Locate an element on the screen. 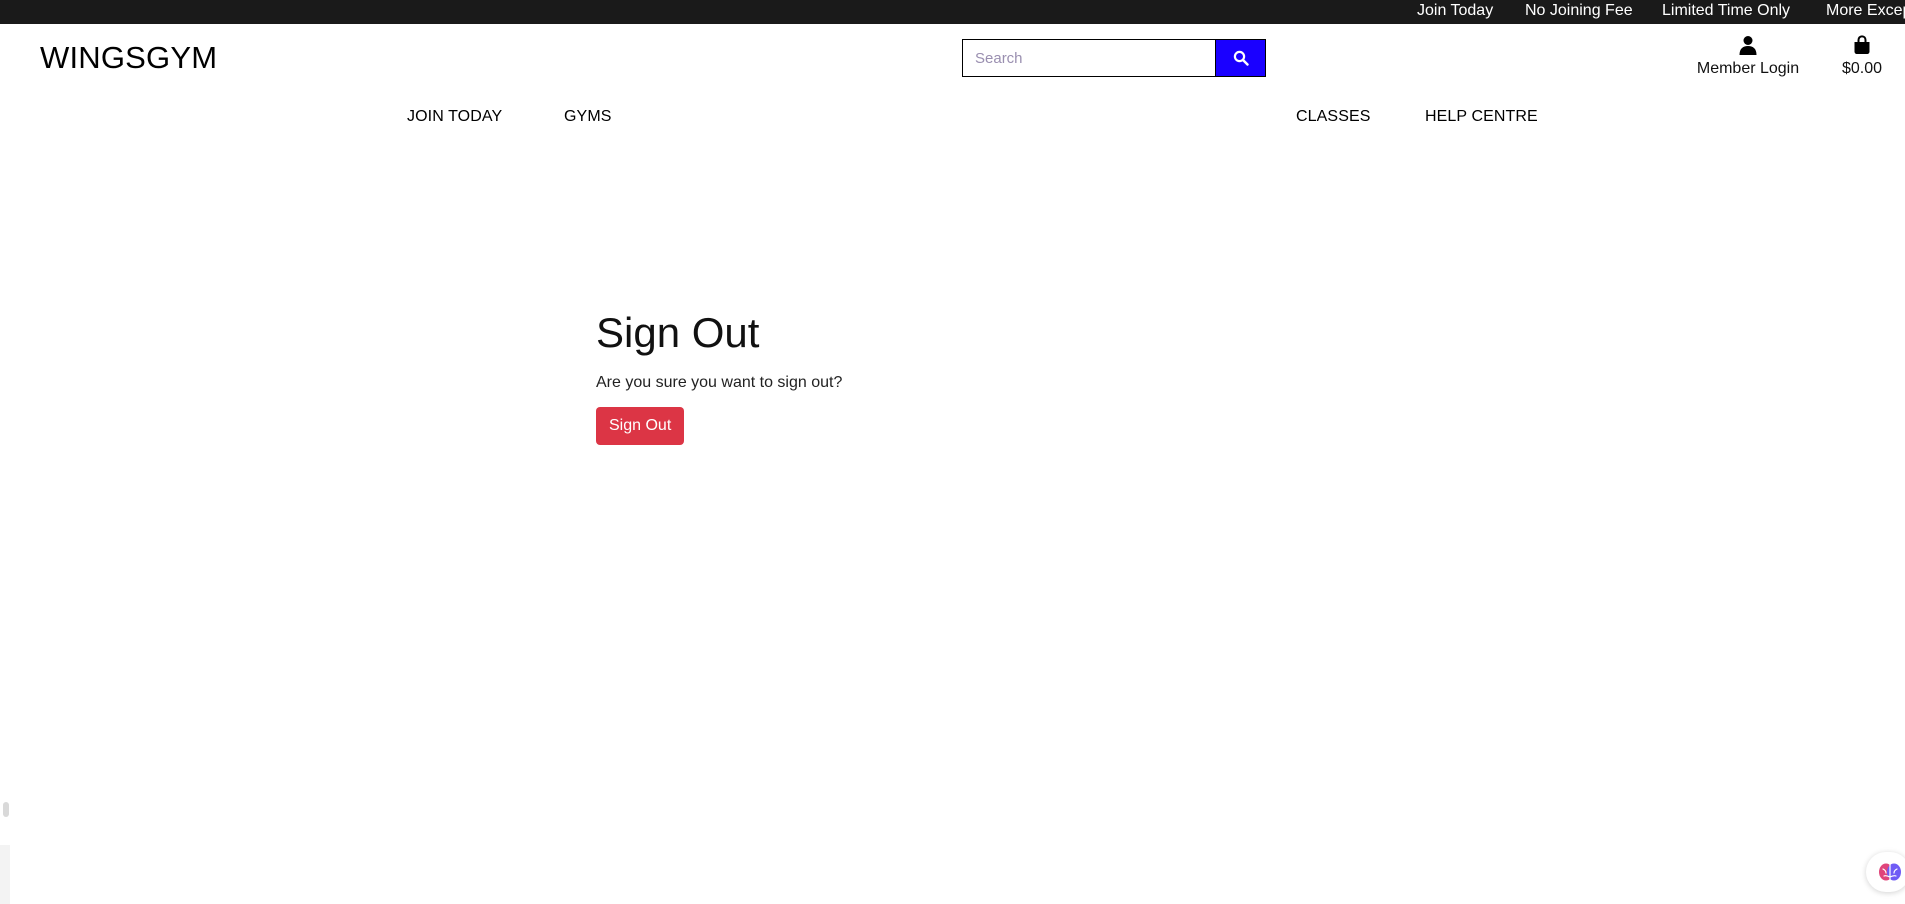 The height and width of the screenshot is (904, 1905). promo-item: Limited Time Only is located at coordinates (1726, 10).